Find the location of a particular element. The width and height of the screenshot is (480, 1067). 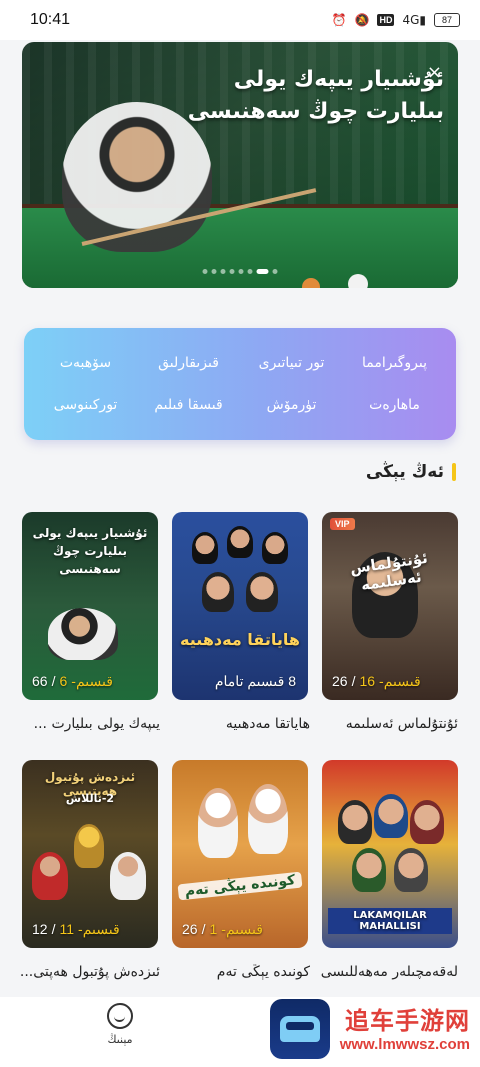

category-item: قىسقا فىلىم is located at coordinates (188, 405).